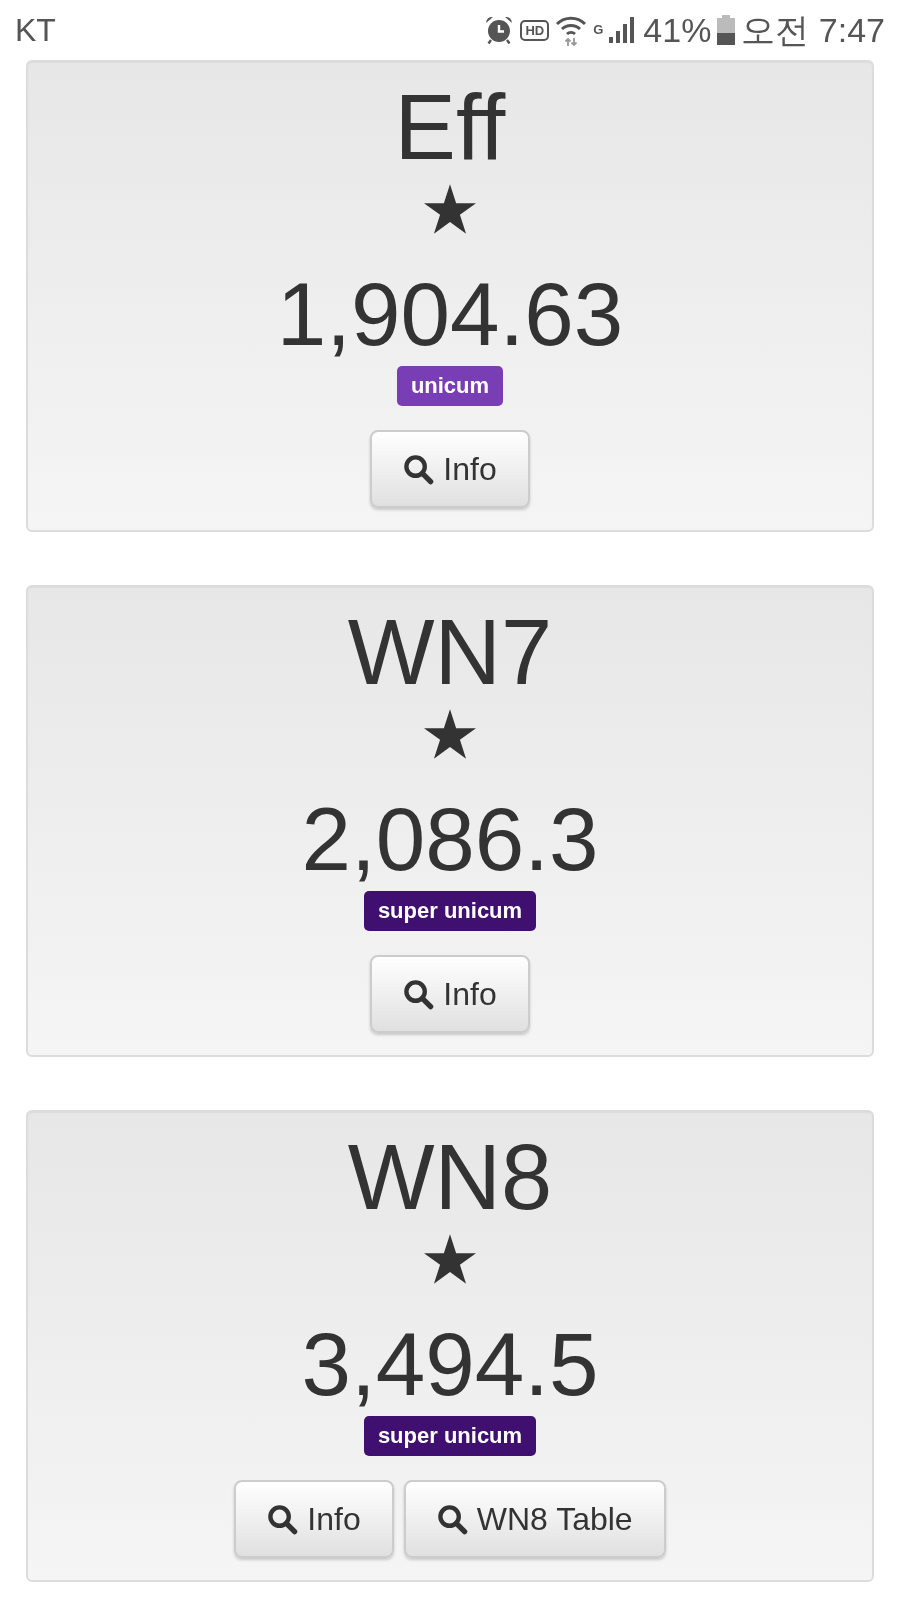 The width and height of the screenshot is (900, 1600). Describe the element at coordinates (535, 30) in the screenshot. I see `hd-label: HD` at that location.